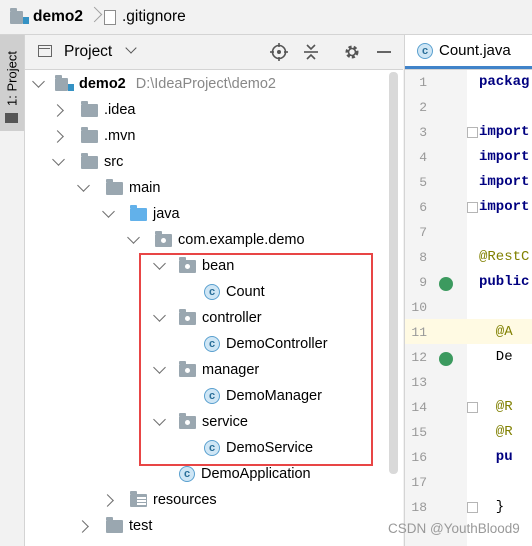 This screenshot has height=546, width=532. What do you see at coordinates (468, 157) in the screenshot?
I see `code-line: 4 import` at bounding box center [468, 157].